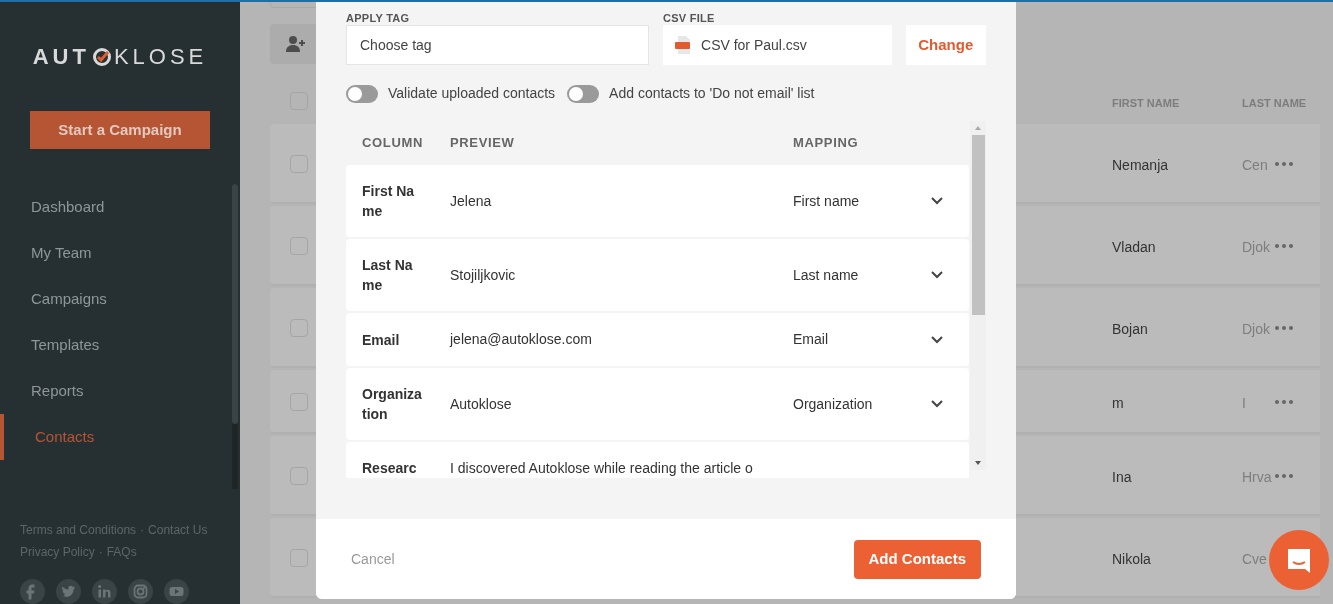  Describe the element at coordinates (1254, 559) in the screenshot. I see `table-cell-text: Cve` at that location.